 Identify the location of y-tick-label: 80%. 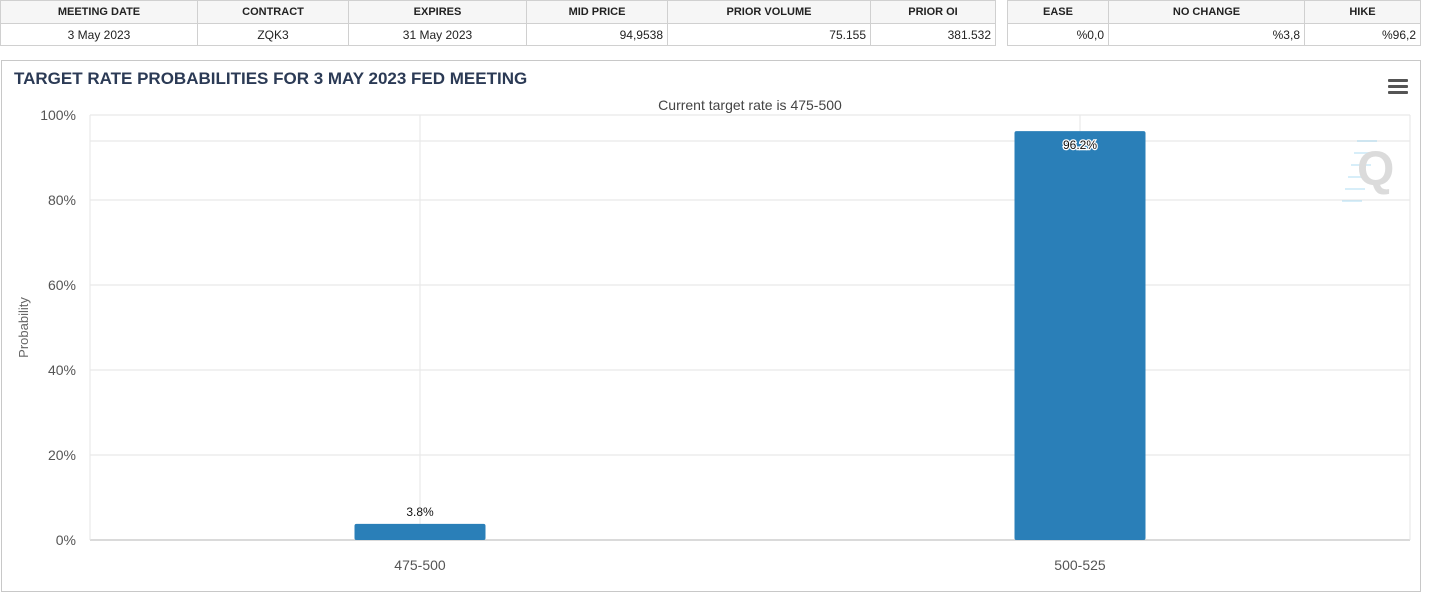
(62, 200).